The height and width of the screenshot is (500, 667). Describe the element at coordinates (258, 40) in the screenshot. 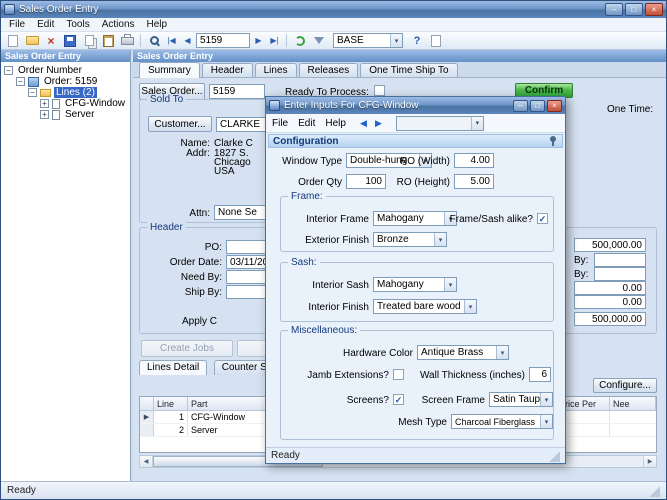

I see `next-record-button: ▶` at that location.